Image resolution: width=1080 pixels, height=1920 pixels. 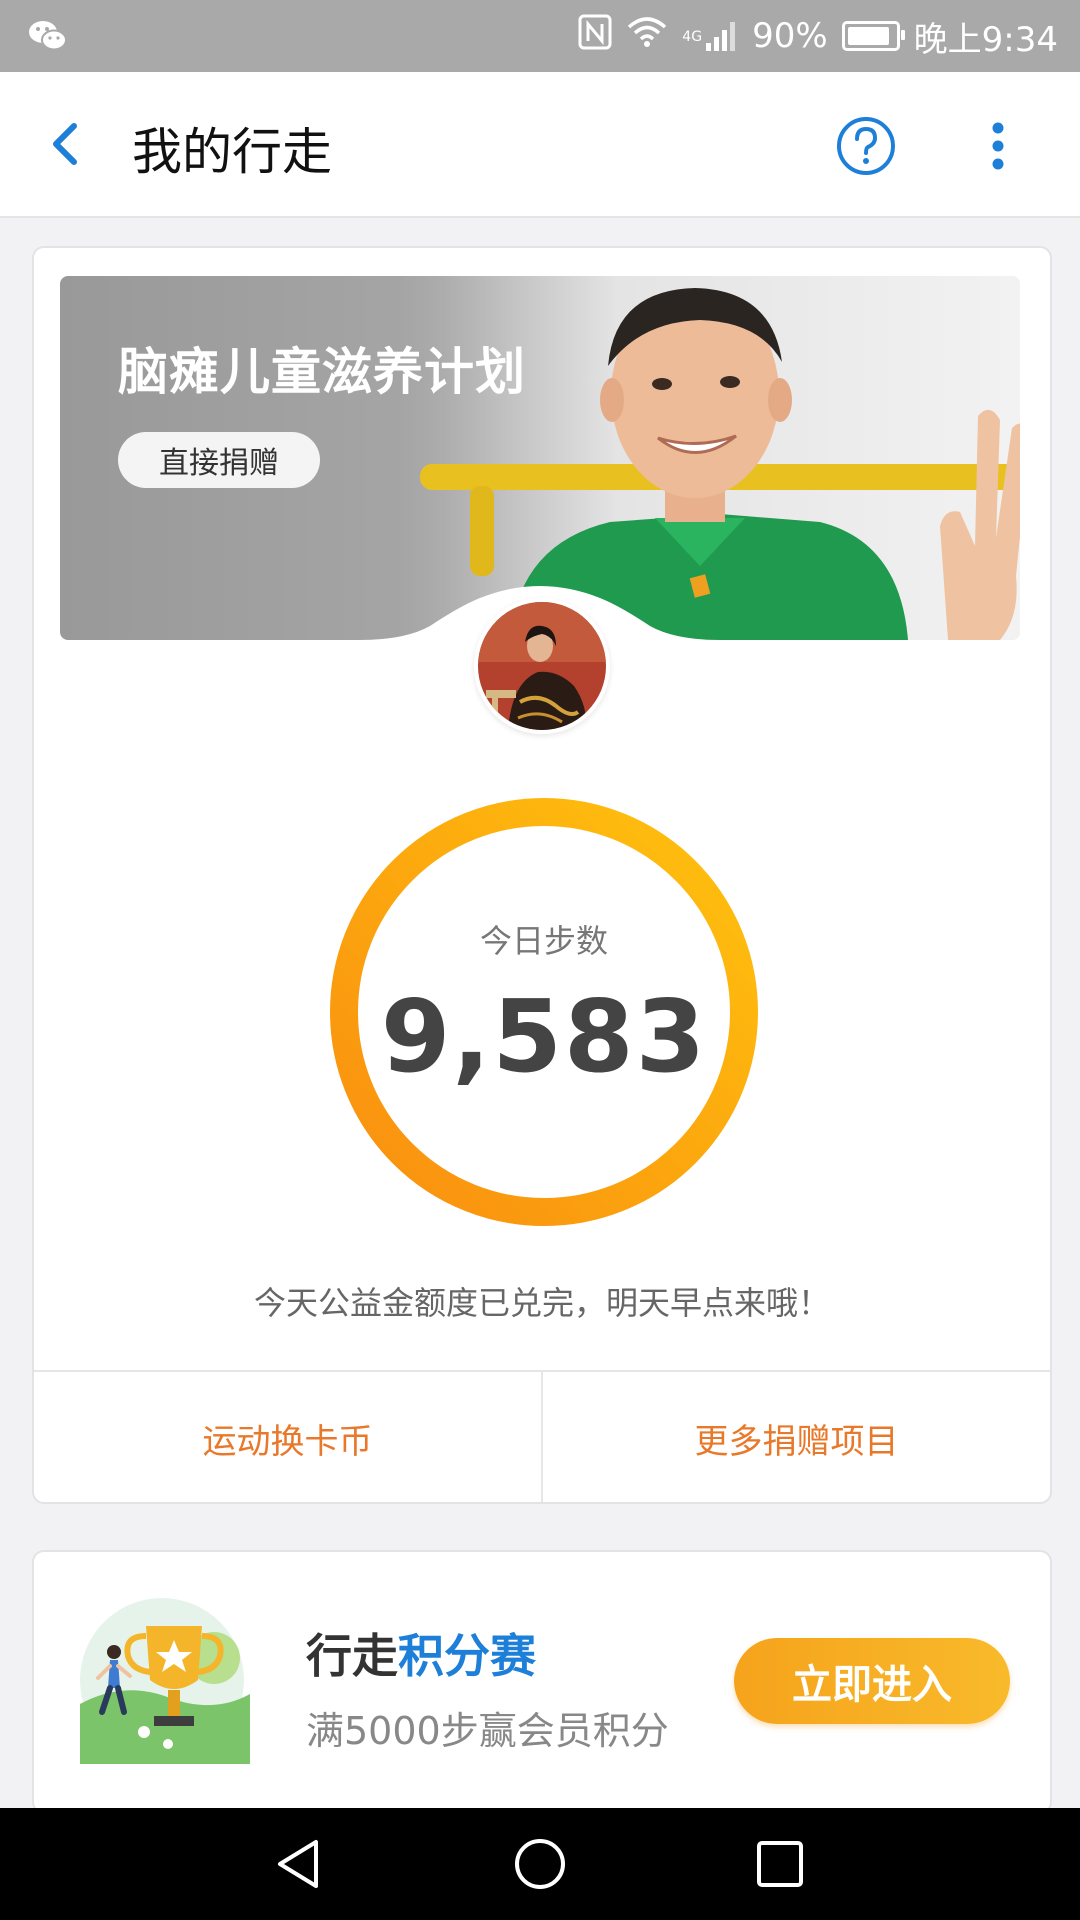 I want to click on steps-label: 今日步数, so click(x=543, y=941).